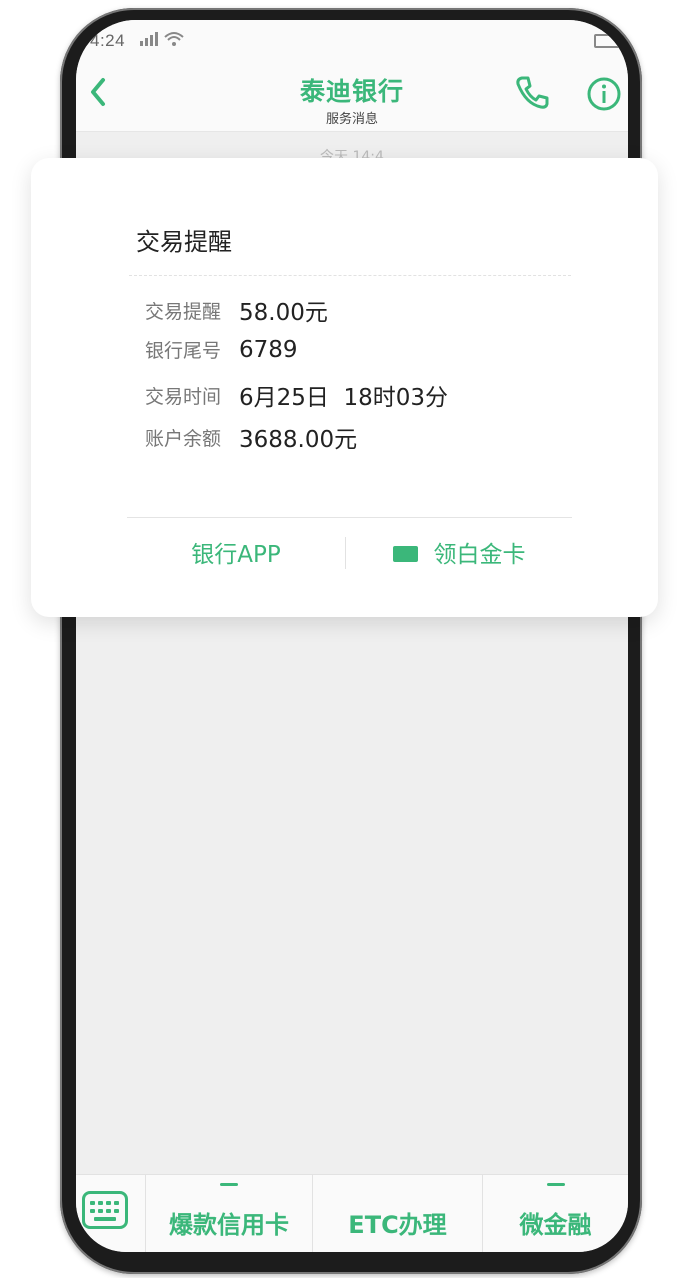  I want to click on wifi-icon, so click(174, 39).